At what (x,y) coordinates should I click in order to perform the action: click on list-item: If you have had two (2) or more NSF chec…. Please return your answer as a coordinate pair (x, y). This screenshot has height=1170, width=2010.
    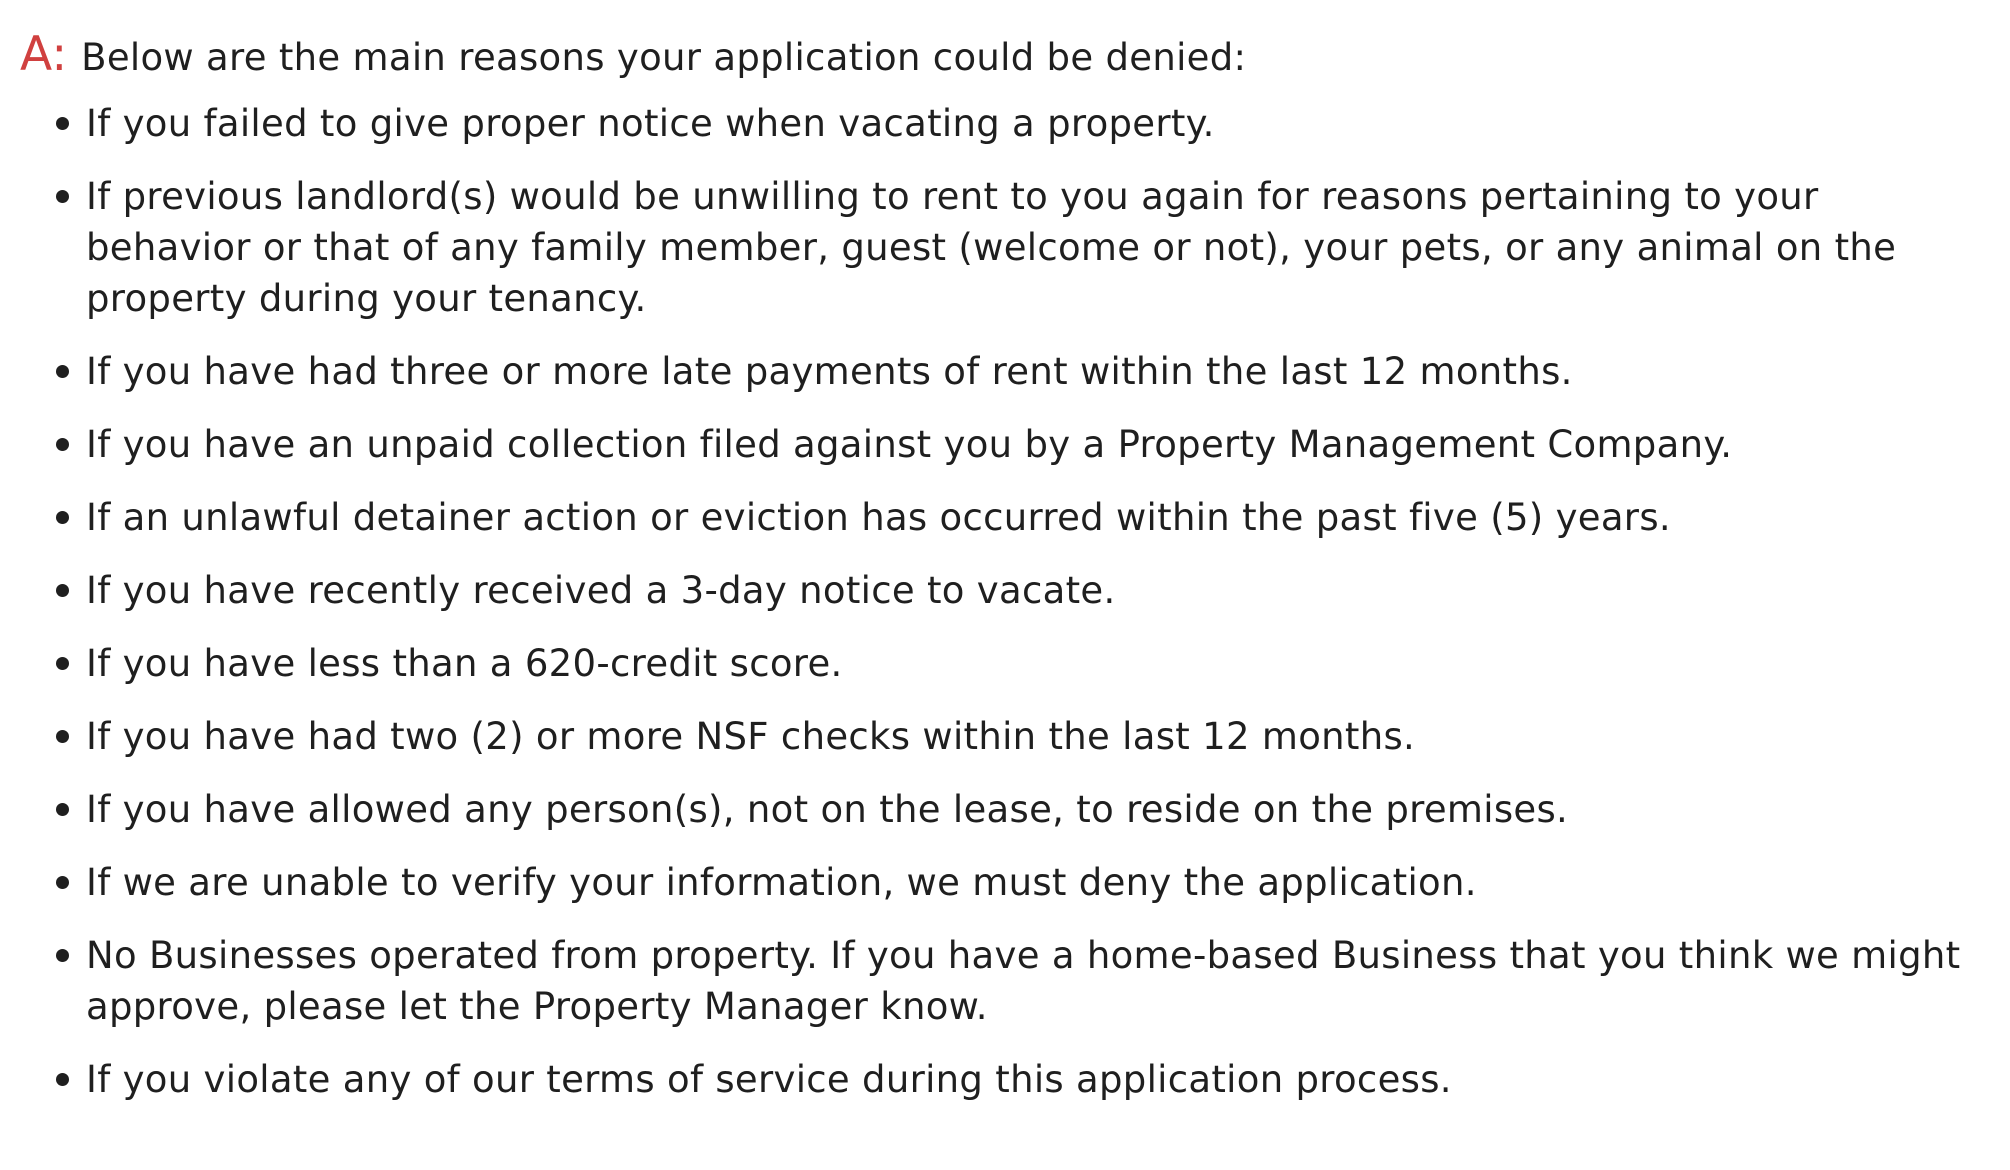
    Looking at the image, I should click on (1023, 736).